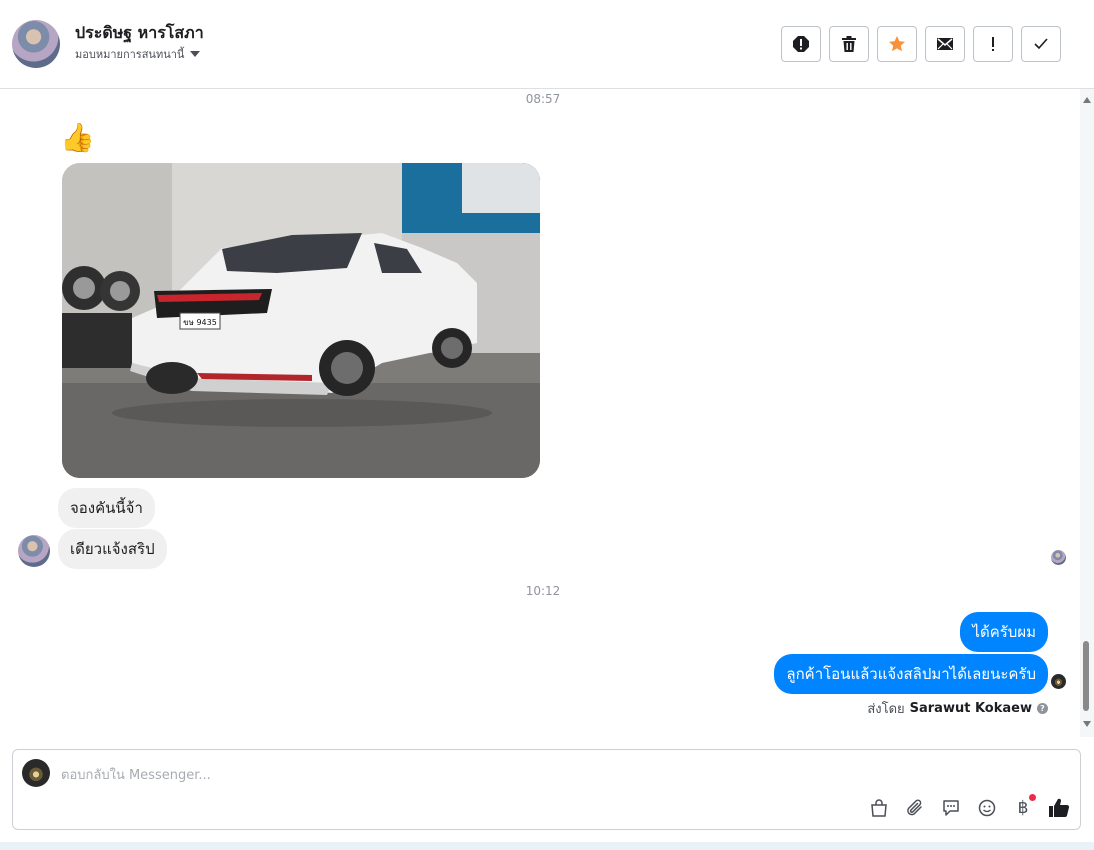  I want to click on chat-scrollbar, so click(1087, 413).